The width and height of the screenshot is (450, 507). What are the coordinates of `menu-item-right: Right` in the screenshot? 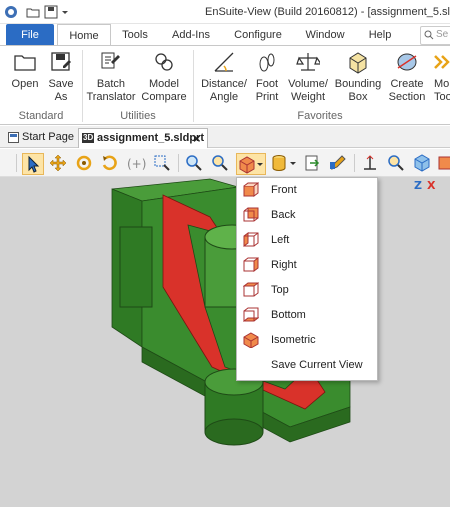 It's located at (307, 265).